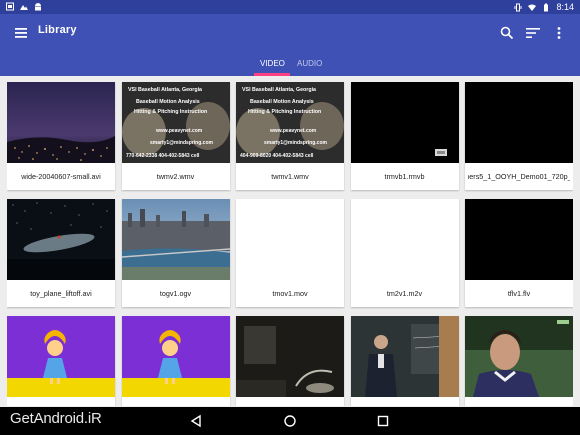 This screenshot has height=435, width=580. I want to click on video-card: trmvb1.rmvb, so click(404, 136).